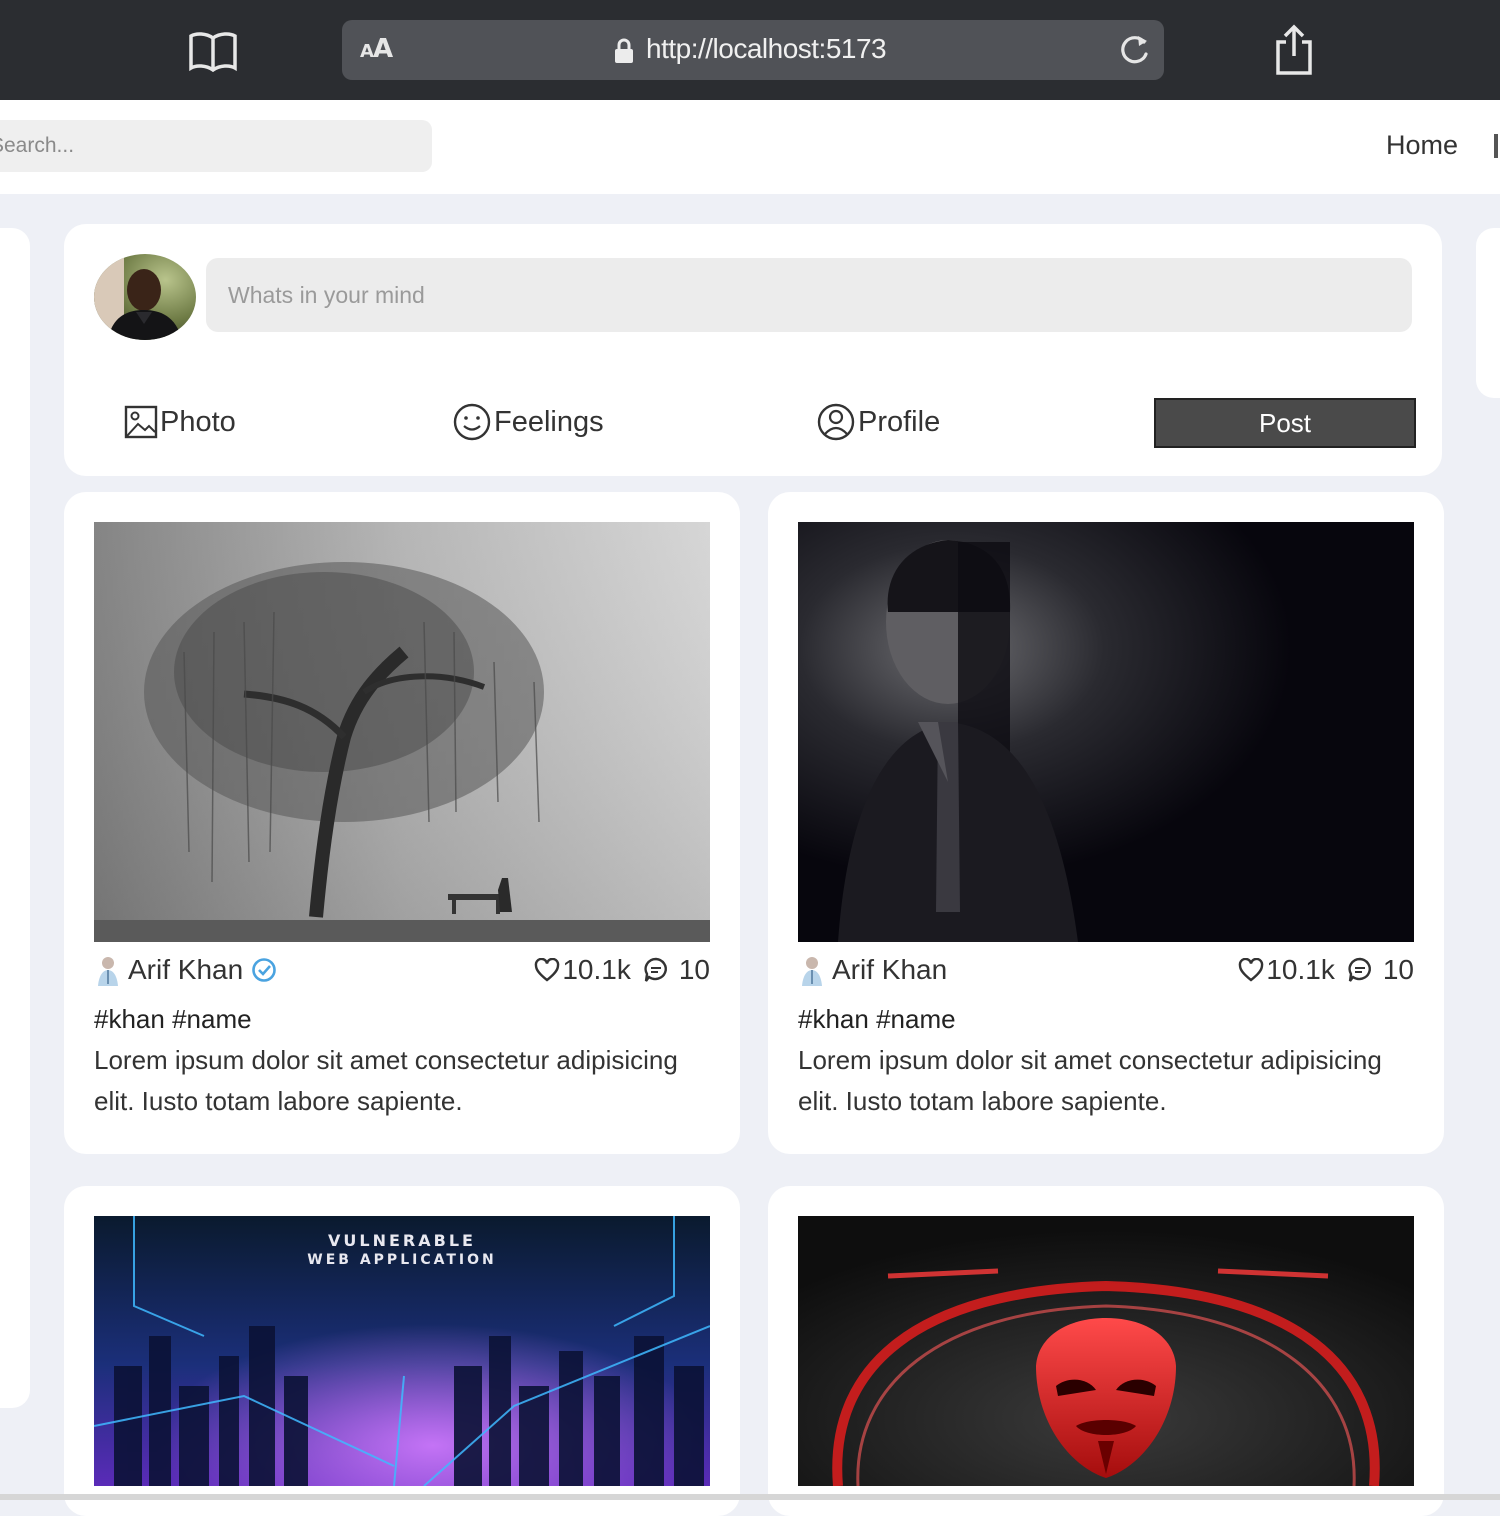 The width and height of the screenshot is (1500, 1516). What do you see at coordinates (1285, 423) in the screenshot?
I see `post-button: Post` at bounding box center [1285, 423].